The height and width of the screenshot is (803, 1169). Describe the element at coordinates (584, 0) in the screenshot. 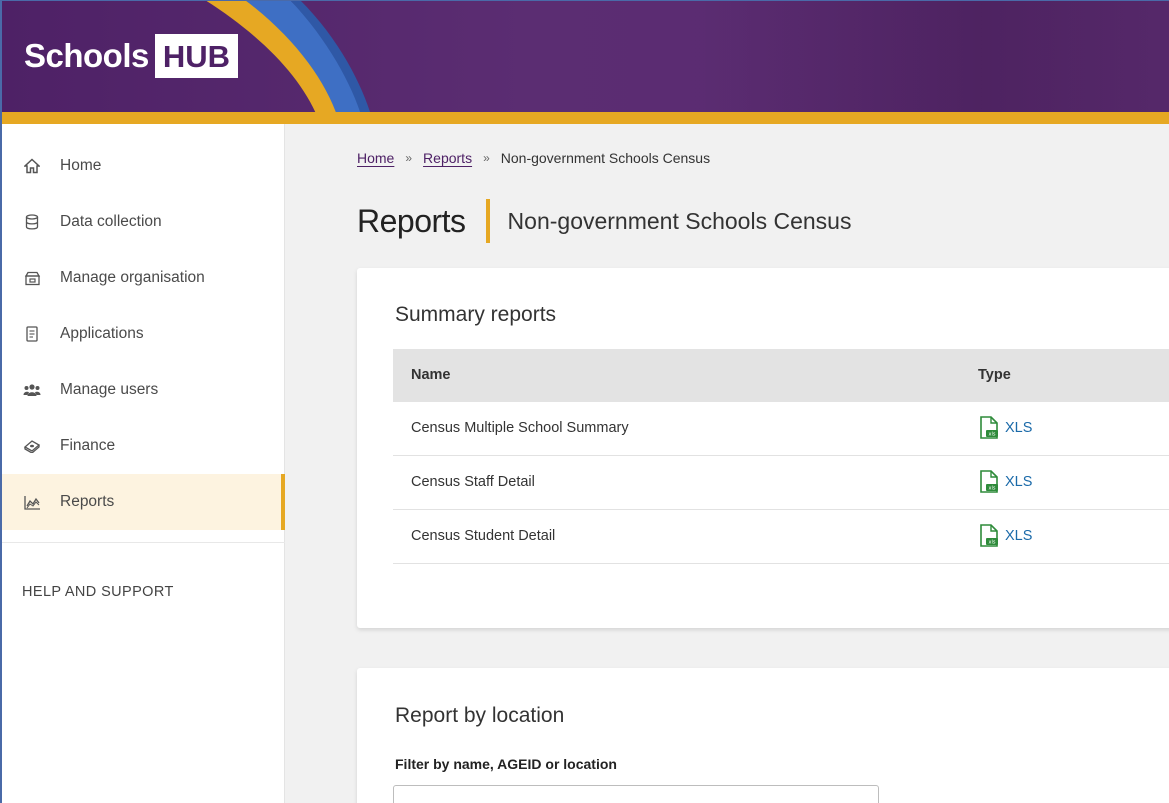

I see `frame-border-top` at that location.